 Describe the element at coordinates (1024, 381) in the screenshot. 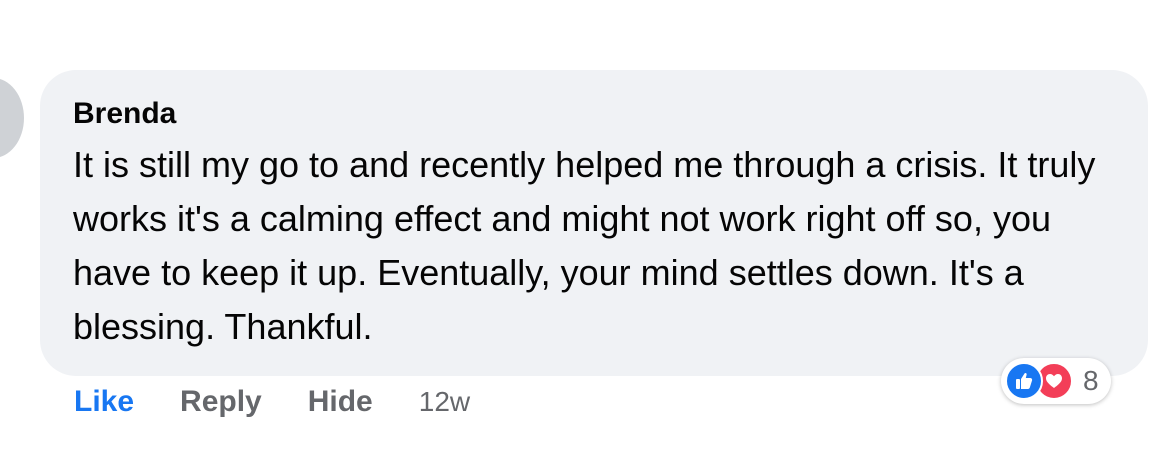

I see `like-icon` at that location.